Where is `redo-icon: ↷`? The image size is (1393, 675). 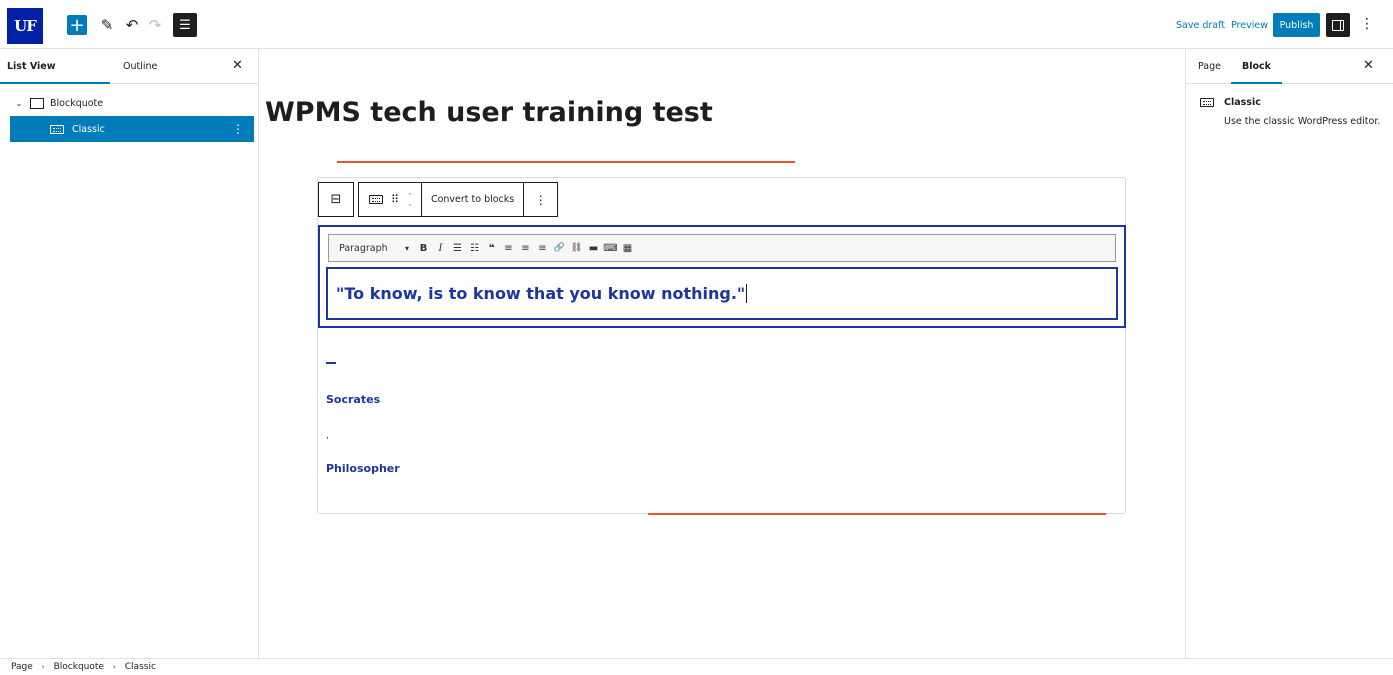 redo-icon: ↷ is located at coordinates (155, 25).